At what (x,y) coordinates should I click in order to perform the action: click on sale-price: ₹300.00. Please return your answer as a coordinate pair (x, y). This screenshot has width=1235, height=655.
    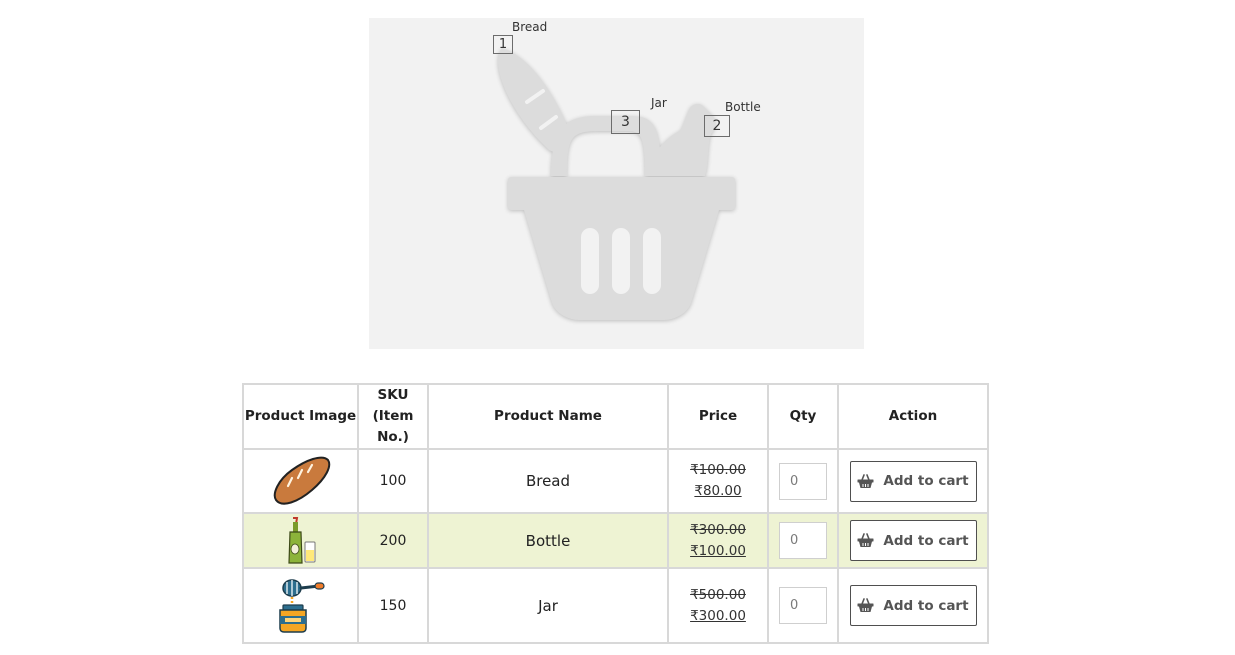
    Looking at the image, I should click on (718, 615).